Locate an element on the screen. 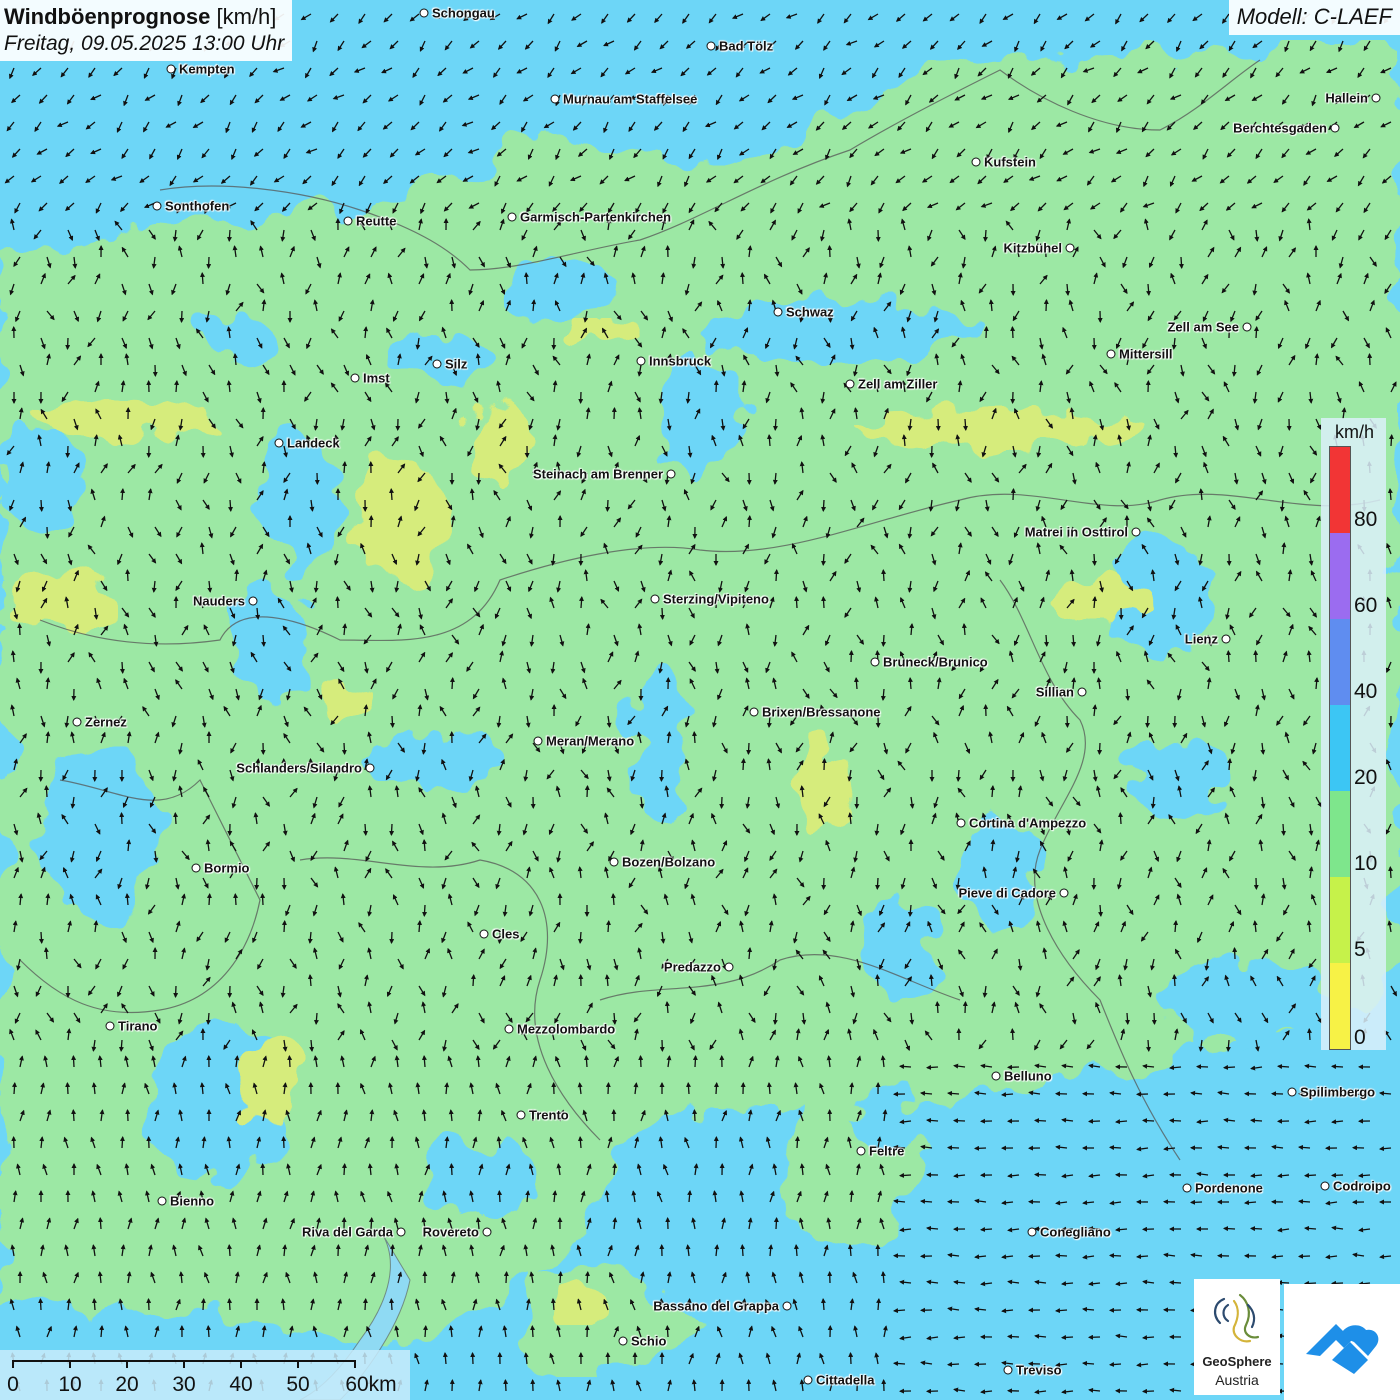 The width and height of the screenshot is (1400, 1400). geosphere-text: GeoSphere is located at coordinates (1237, 1361).